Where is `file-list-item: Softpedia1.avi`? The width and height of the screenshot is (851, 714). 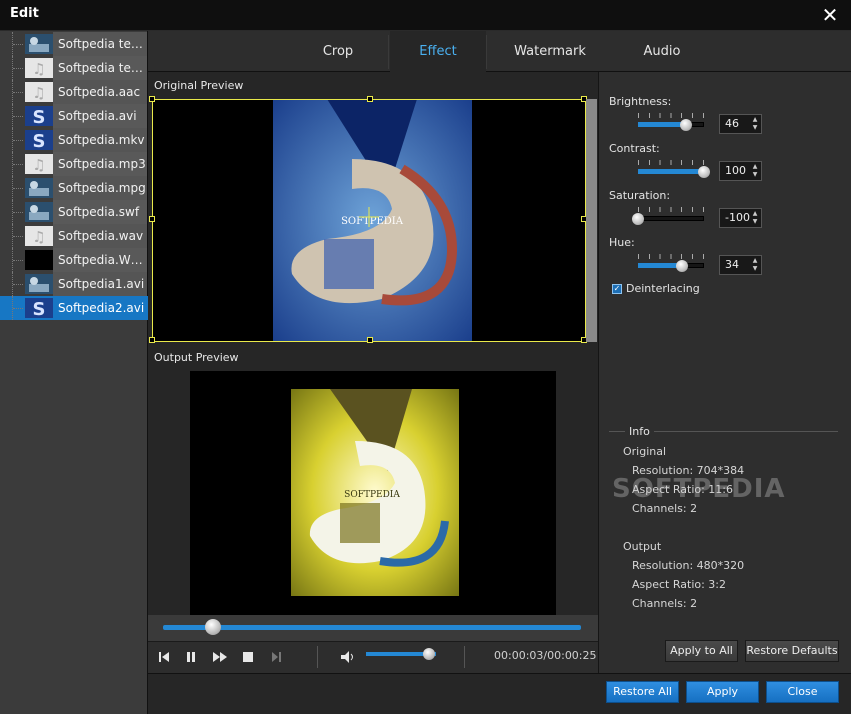 file-list-item: Softpedia1.avi is located at coordinates (74, 284).